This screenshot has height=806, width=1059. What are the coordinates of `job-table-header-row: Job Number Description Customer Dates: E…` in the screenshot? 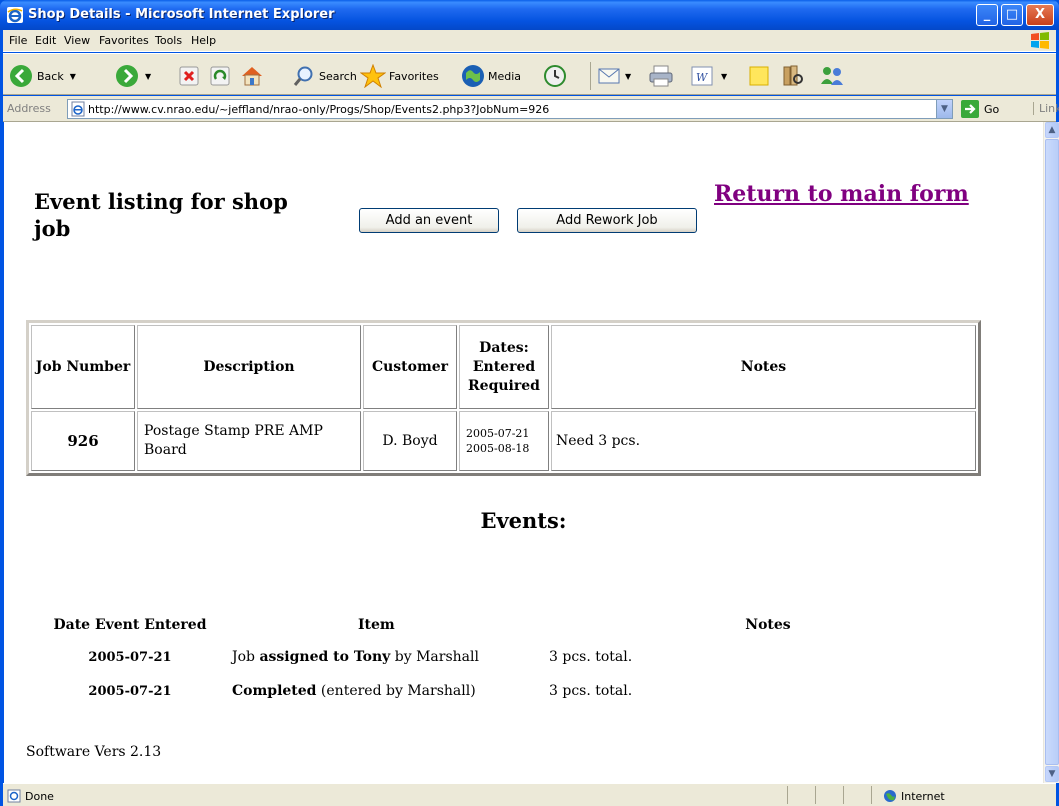 It's located at (503, 367).